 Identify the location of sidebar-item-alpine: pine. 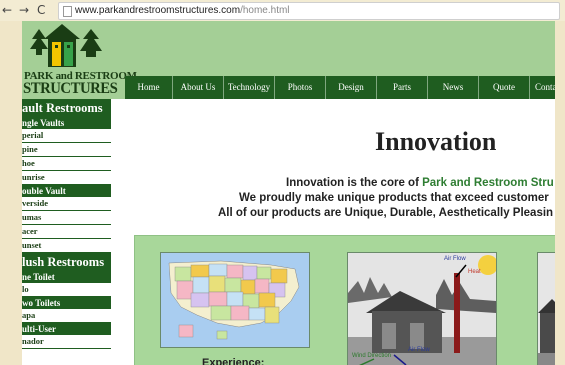
(66, 150).